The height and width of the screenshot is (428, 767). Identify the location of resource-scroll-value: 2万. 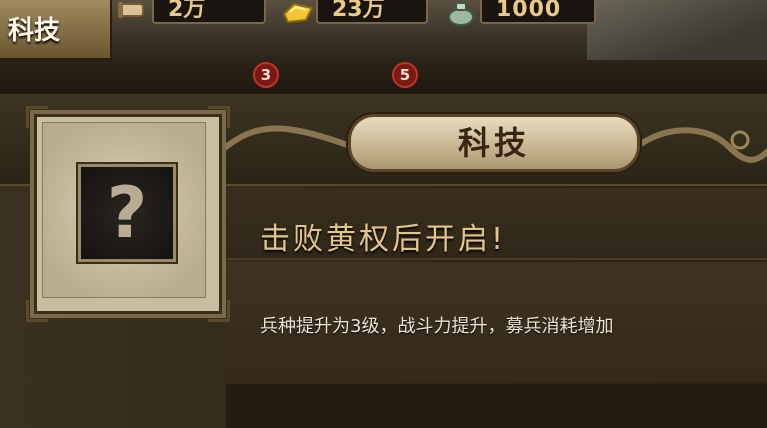
(187, 11).